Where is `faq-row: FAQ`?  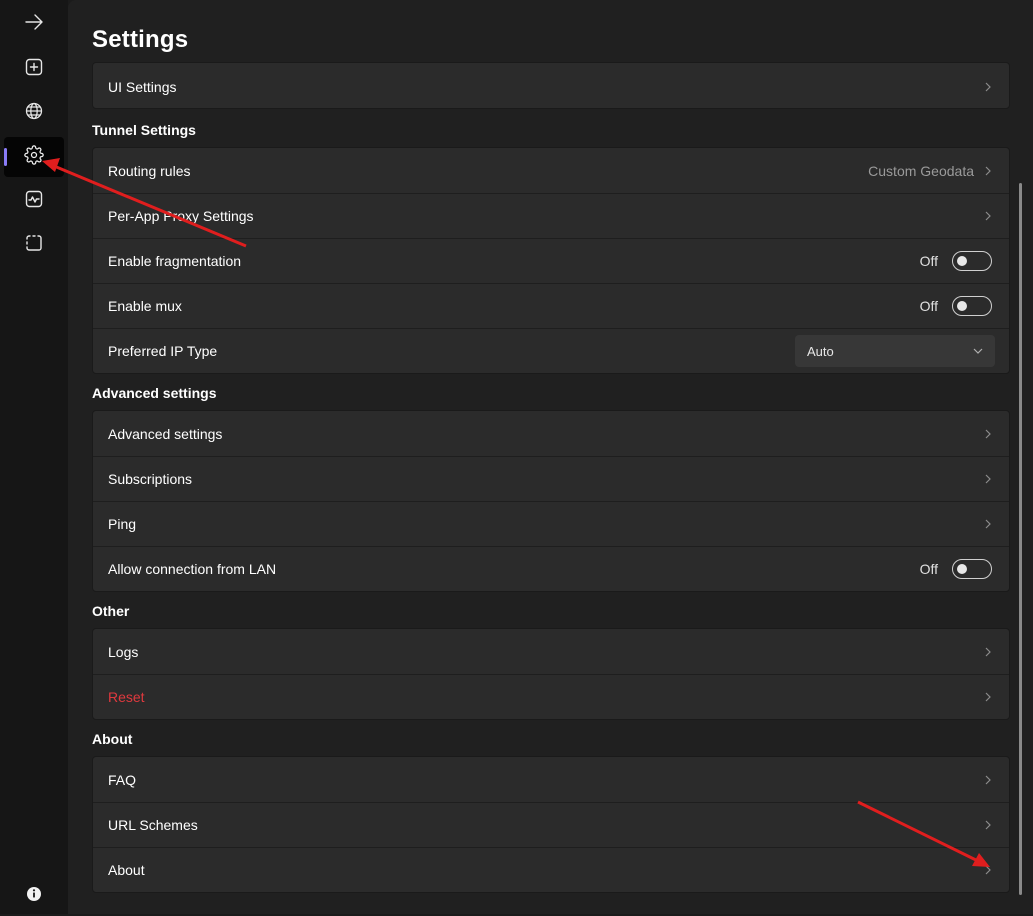
faq-row: FAQ is located at coordinates (551, 779).